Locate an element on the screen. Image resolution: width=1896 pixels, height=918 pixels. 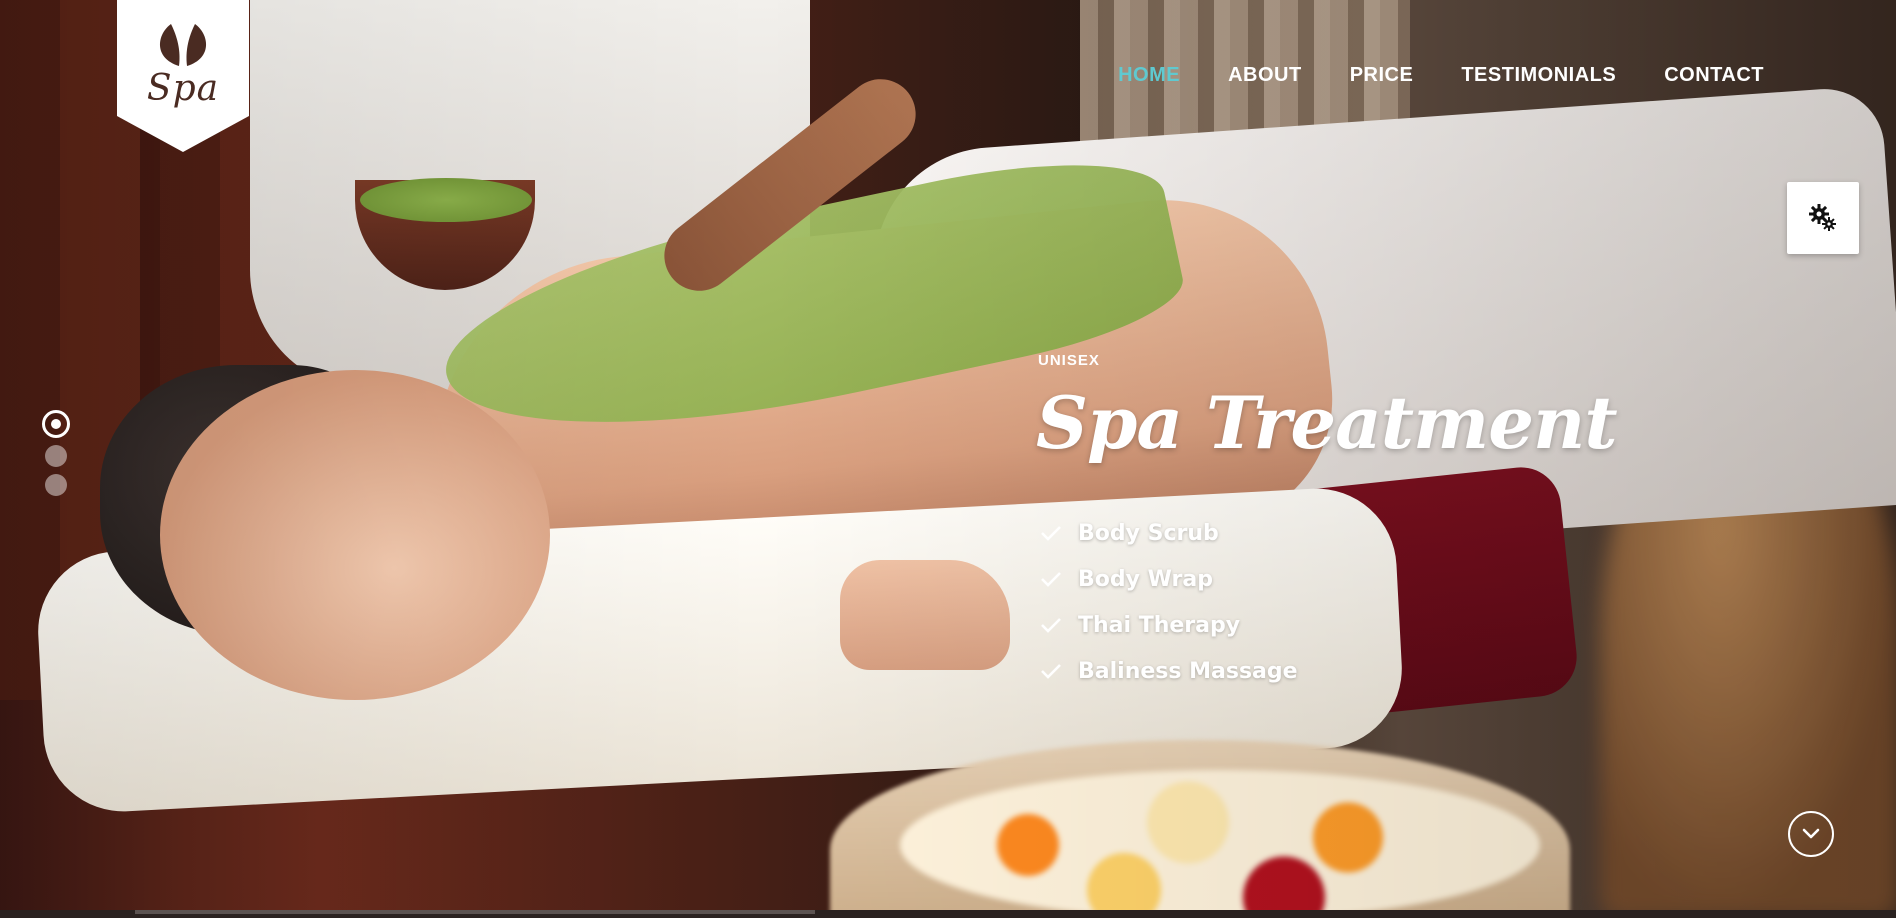
list-item: Thai Therapy is located at coordinates (1169, 625).